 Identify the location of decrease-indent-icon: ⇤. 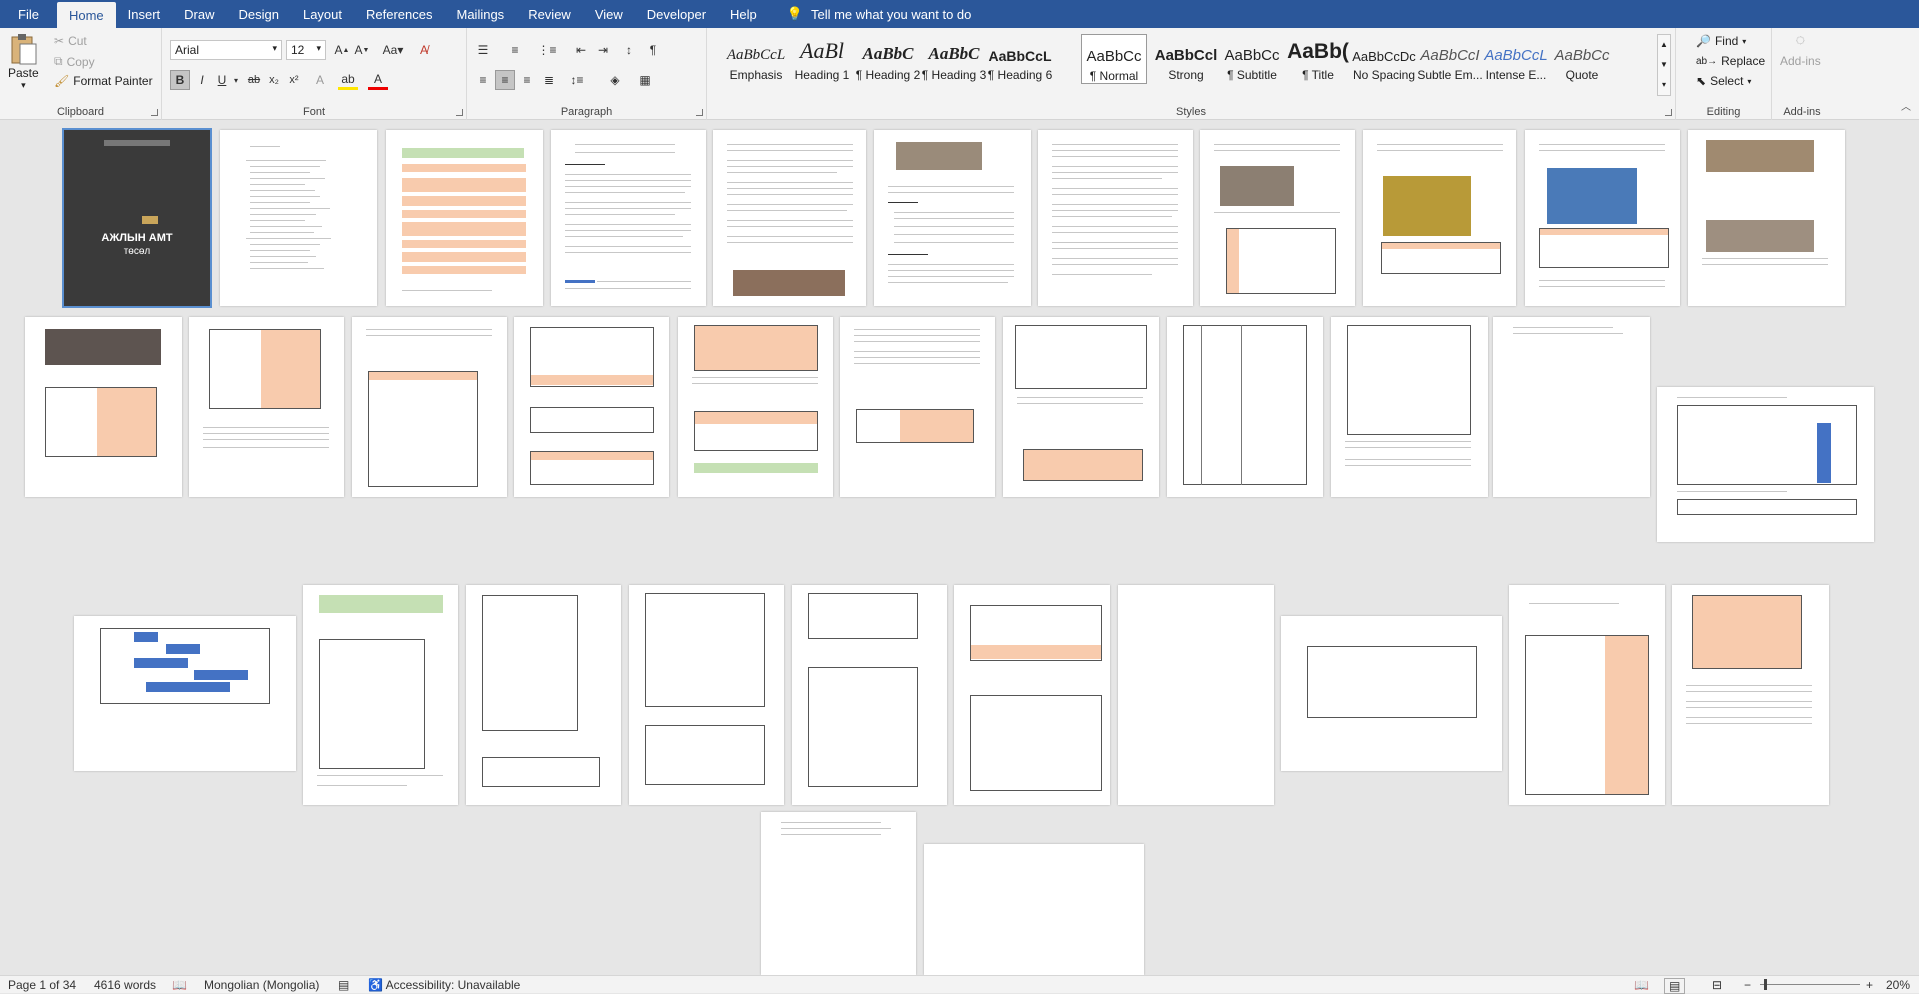
(581, 50).